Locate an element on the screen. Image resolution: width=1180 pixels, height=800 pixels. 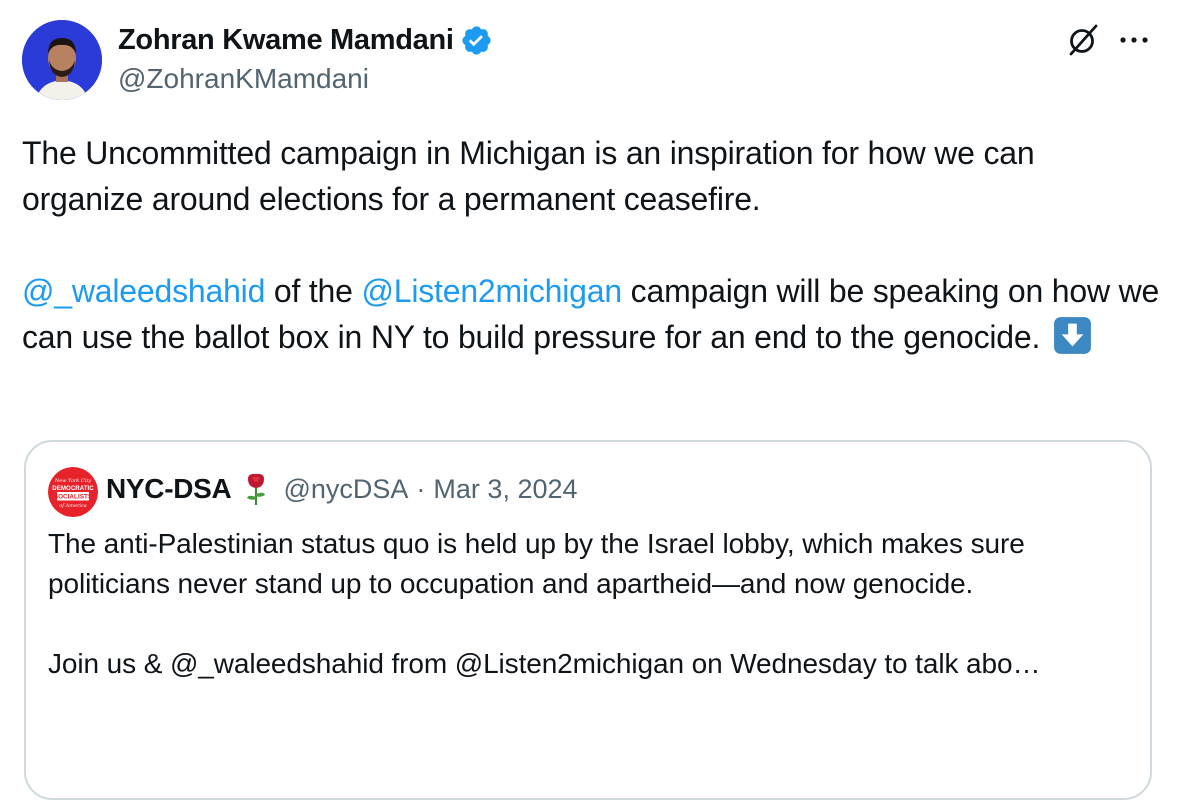
verified-badge-icon is located at coordinates (476, 40).